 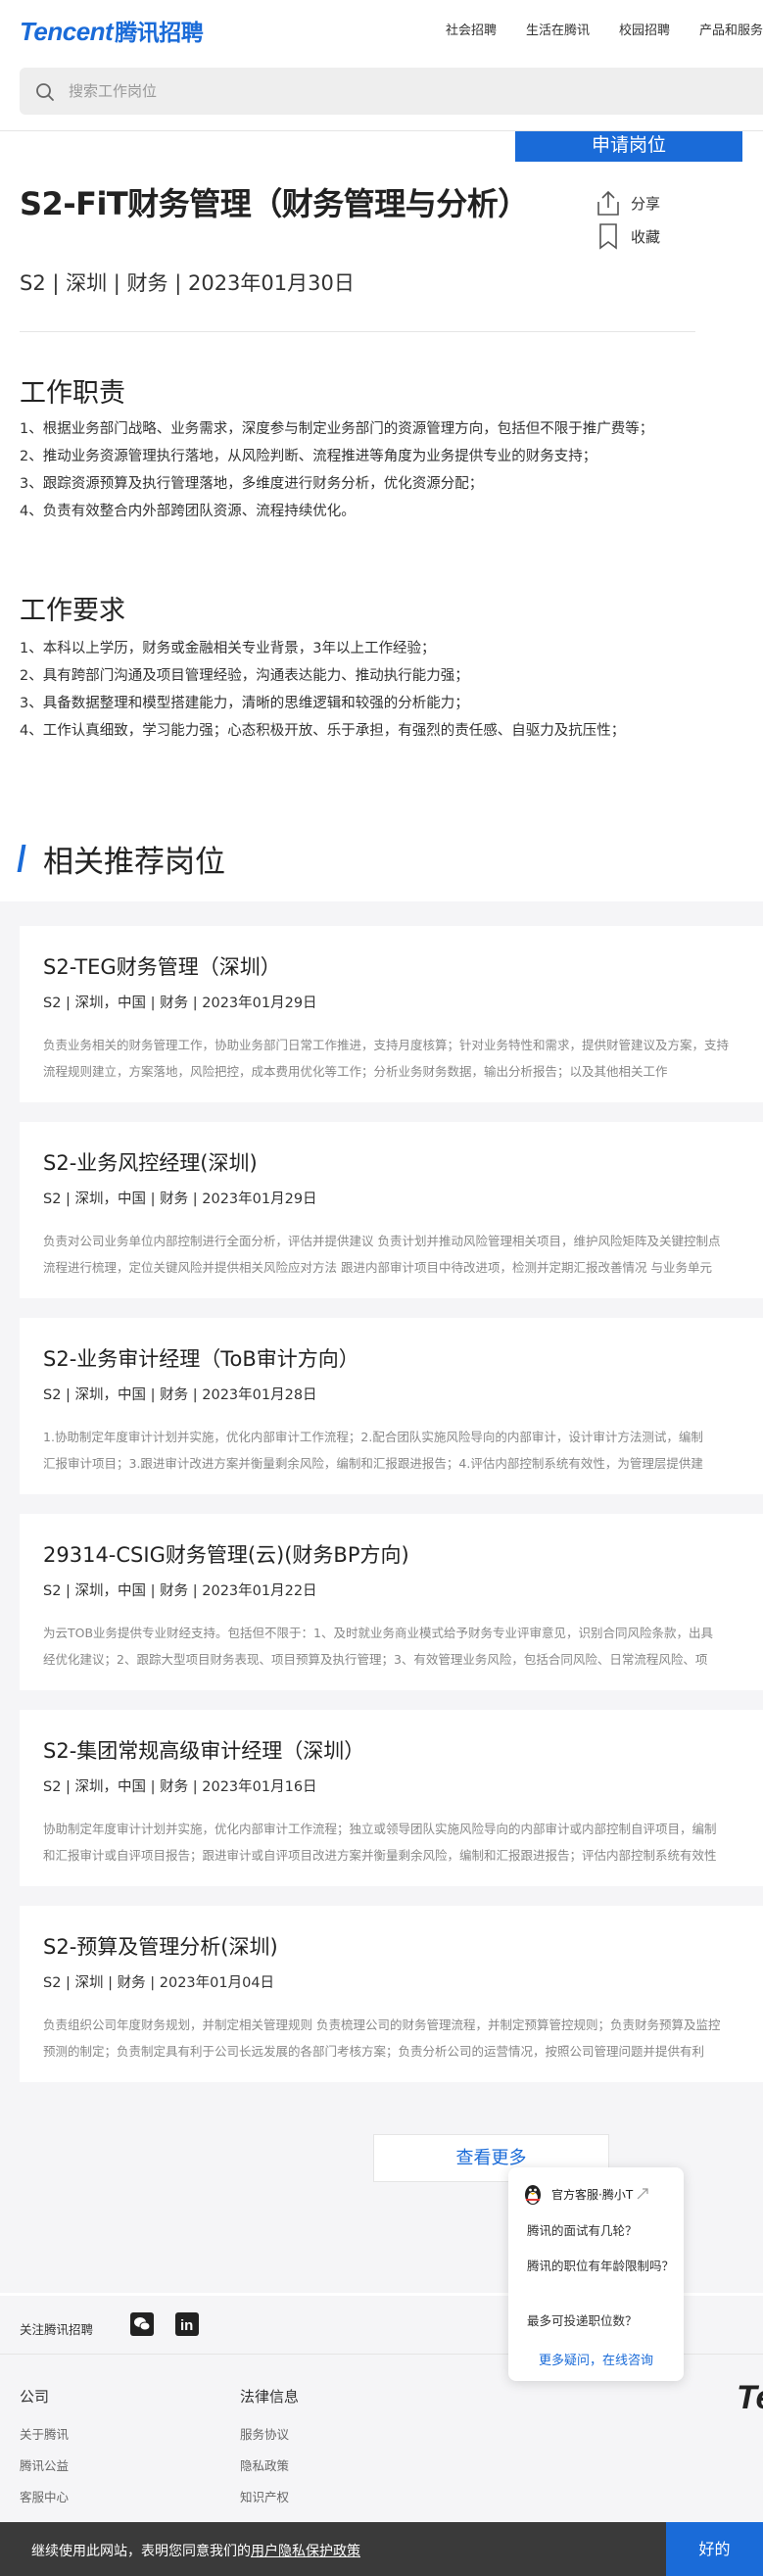 What do you see at coordinates (381, 29) in the screenshot?
I see `site-header: Tencent腾讯招聘 社会招聘 生活在腾讯 校园招聘 产品和服务` at bounding box center [381, 29].